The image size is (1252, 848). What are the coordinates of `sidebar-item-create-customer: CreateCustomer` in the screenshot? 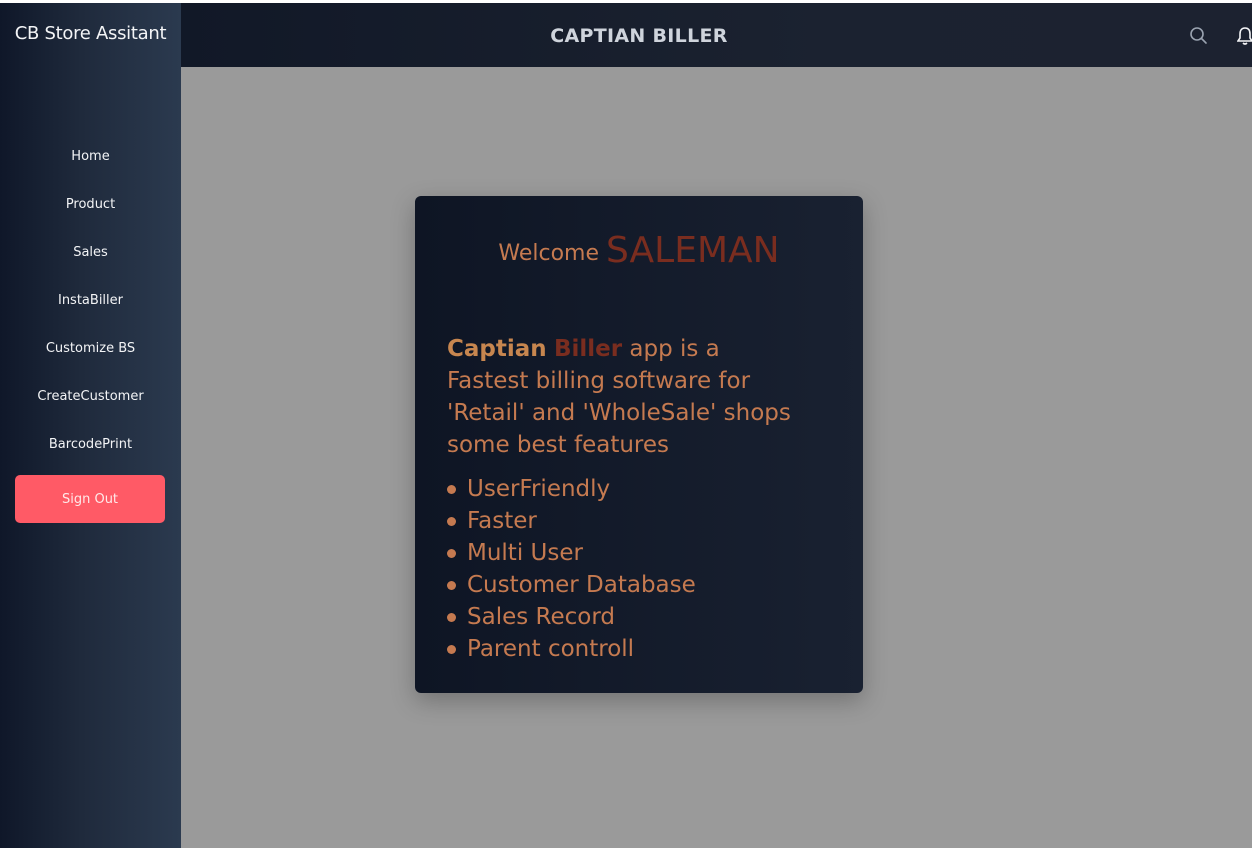 It's located at (90, 409).